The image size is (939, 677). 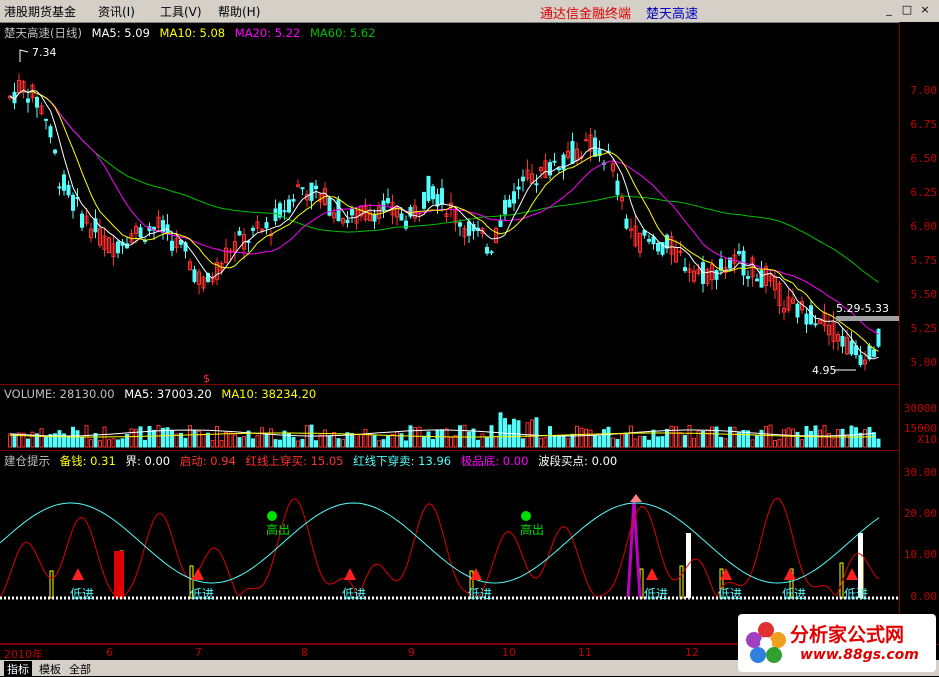 I want to click on price-tick: 6.75, so click(x=924, y=124).